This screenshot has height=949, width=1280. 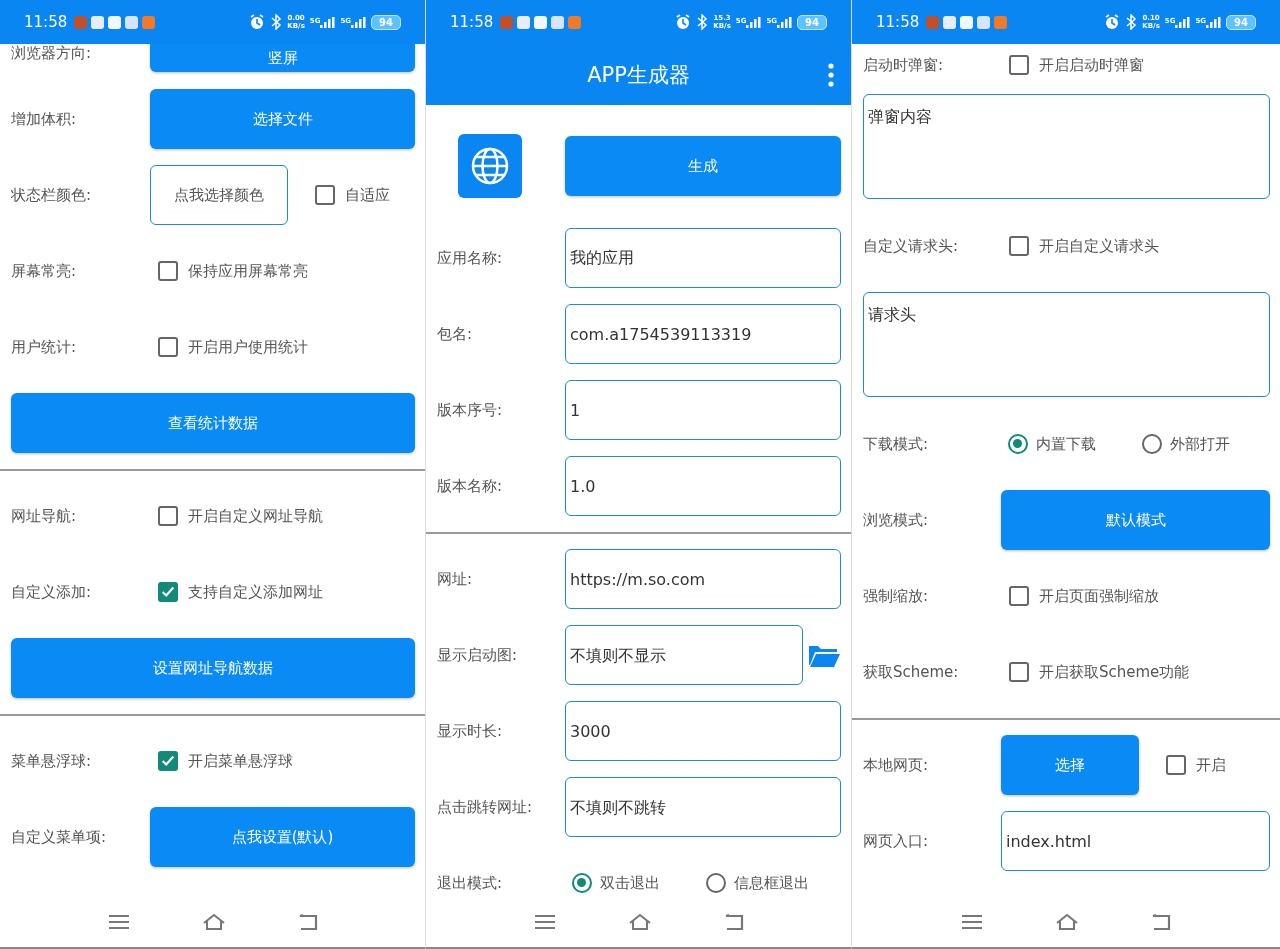 I want to click on checkbox-label: 支持自定义添加网址, so click(x=255, y=592).